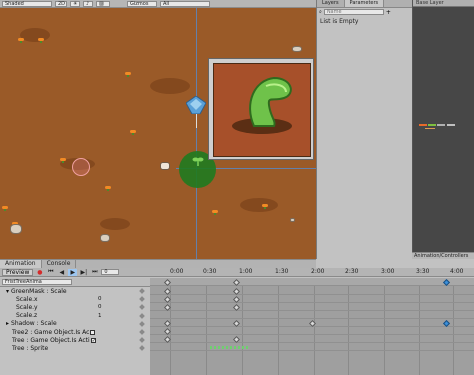  What do you see at coordinates (262, 105) in the screenshot?
I see `plant-sprite-icon` at bounding box center [262, 105].